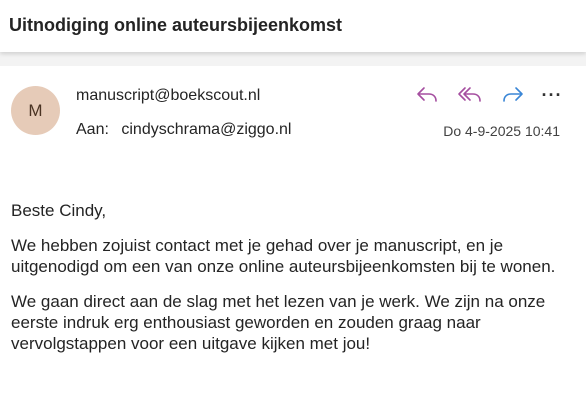 This screenshot has height=417, width=586. I want to click on subject-header: Uitnodiging online auteursbijeenkomst, so click(293, 26).